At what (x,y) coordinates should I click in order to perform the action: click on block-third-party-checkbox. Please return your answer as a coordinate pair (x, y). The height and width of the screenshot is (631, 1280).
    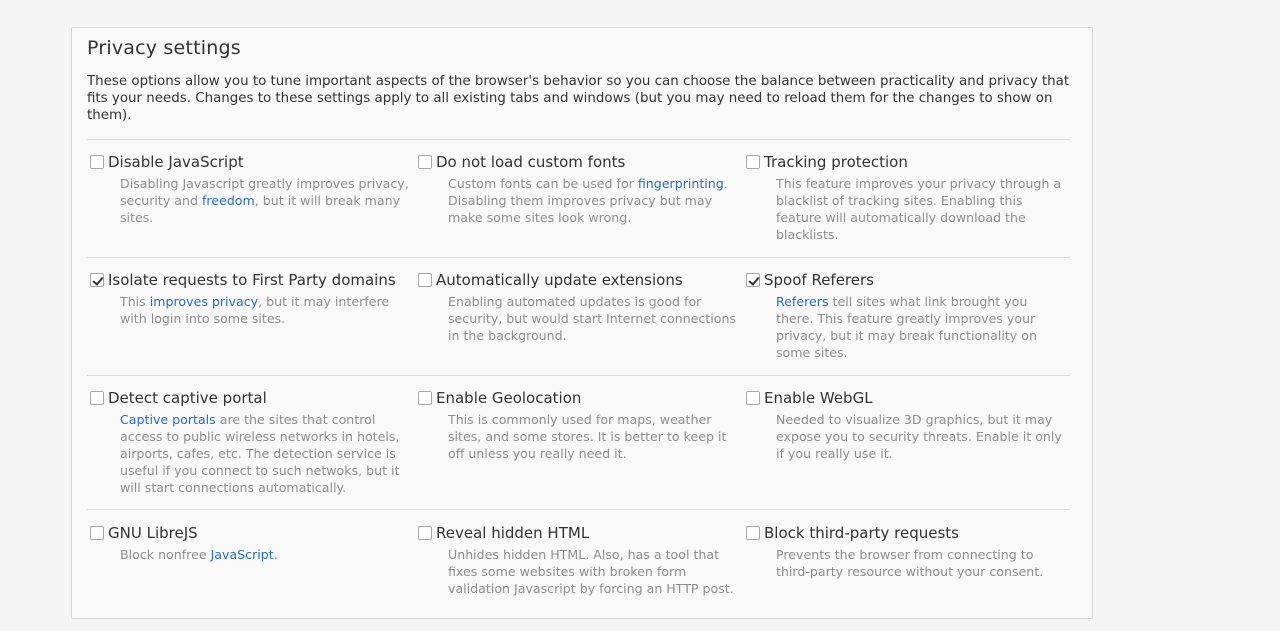
    Looking at the image, I should click on (753, 533).